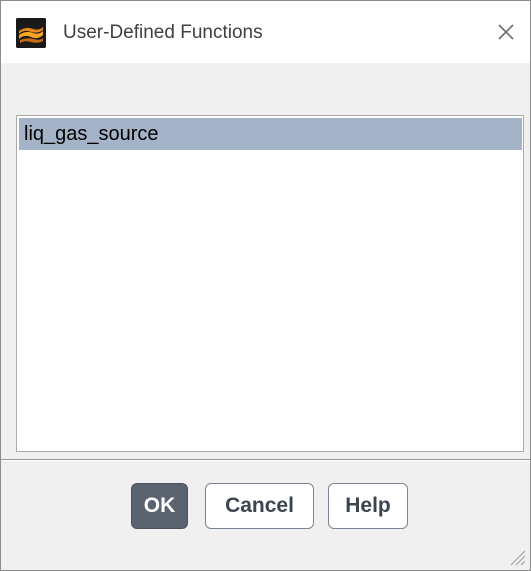 This screenshot has width=531, height=571. Describe the element at coordinates (270, 134) in the screenshot. I see `list-item: liq_gas_source` at that location.